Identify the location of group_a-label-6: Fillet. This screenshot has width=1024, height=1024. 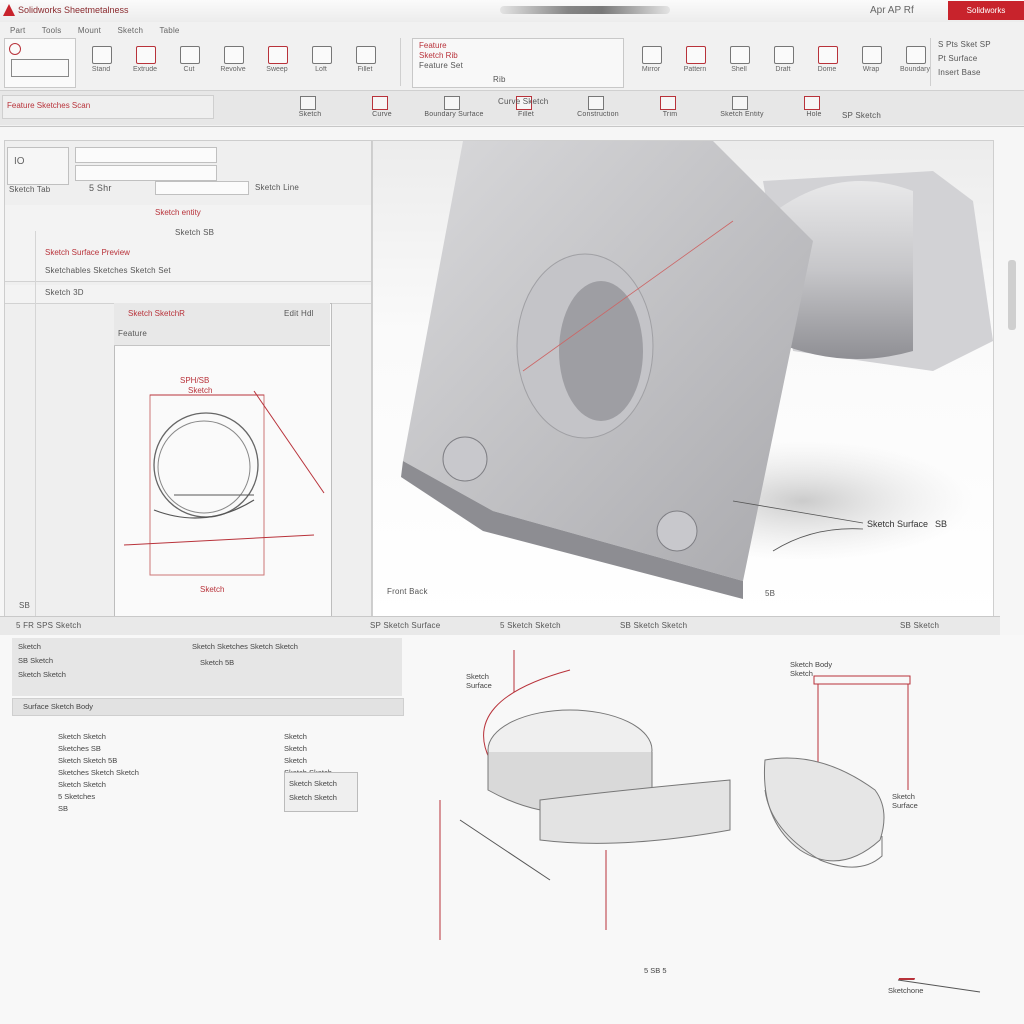
(365, 69).